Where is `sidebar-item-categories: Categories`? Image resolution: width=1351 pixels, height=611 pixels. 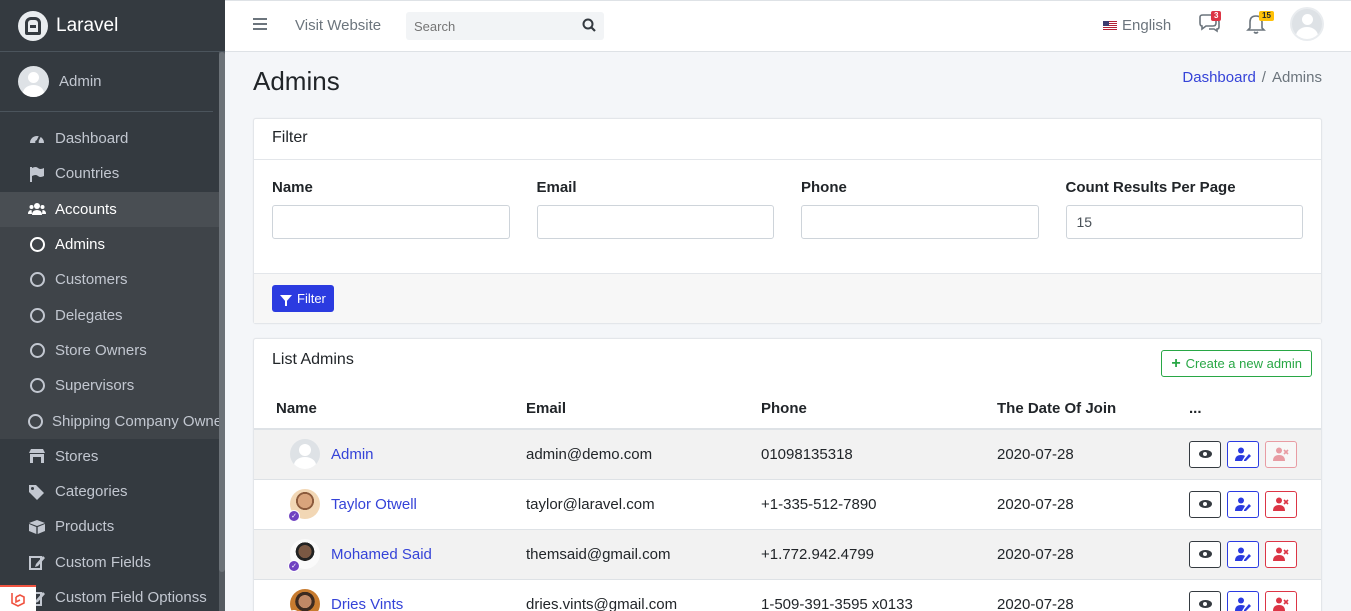
sidebar-item-categories: Categories is located at coordinates (112, 491).